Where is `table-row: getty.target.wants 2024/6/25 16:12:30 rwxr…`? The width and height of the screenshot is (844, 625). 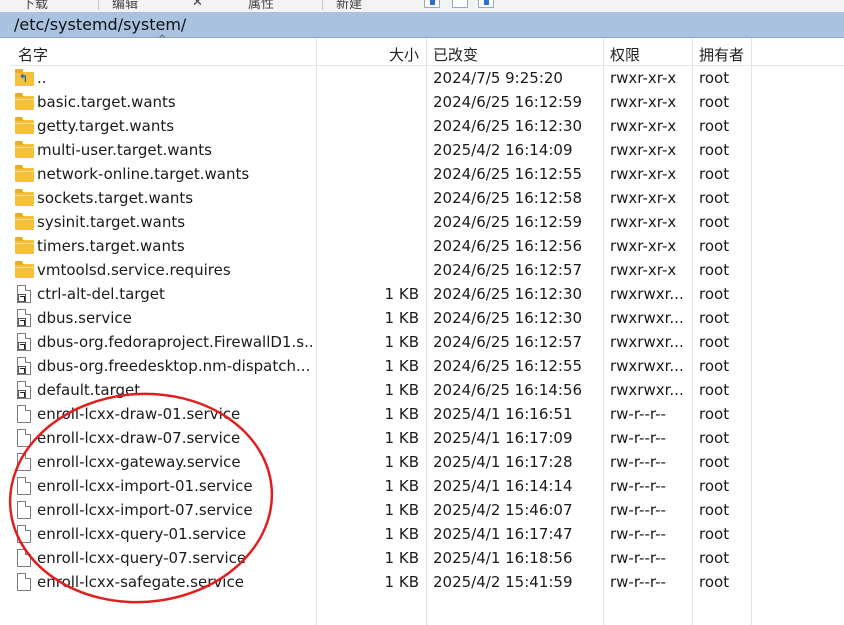 table-row: getty.target.wants 2024/6/25 16:12:30 rwxr… is located at coordinates (427, 126).